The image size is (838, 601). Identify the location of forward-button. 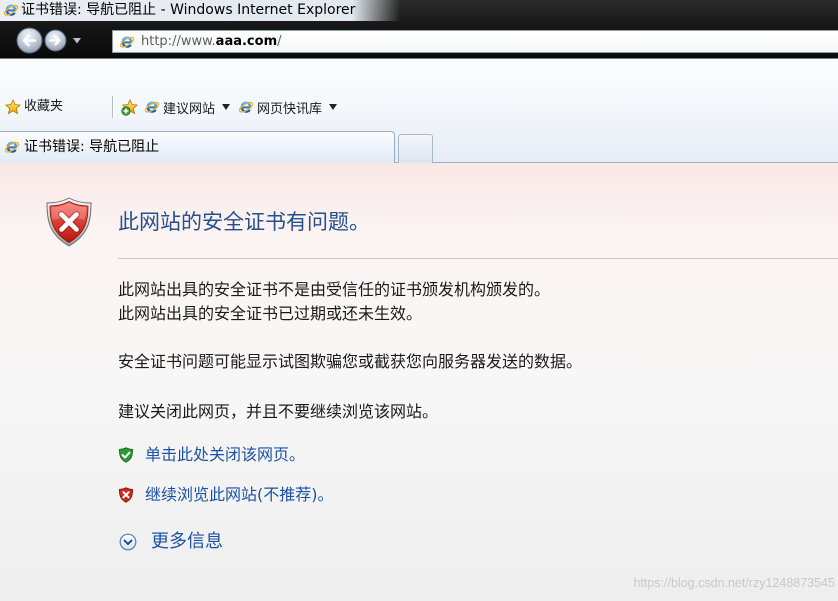
(55, 40).